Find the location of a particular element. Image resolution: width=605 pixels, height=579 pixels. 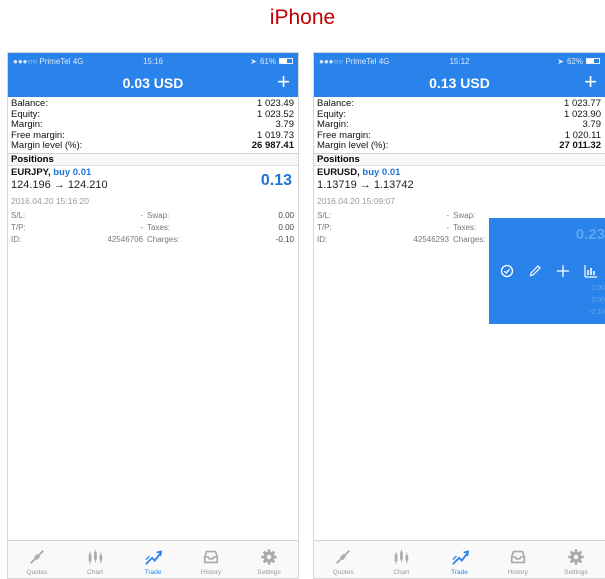

summary-row-equity: Equity: 1 023.52 is located at coordinates (152, 115).